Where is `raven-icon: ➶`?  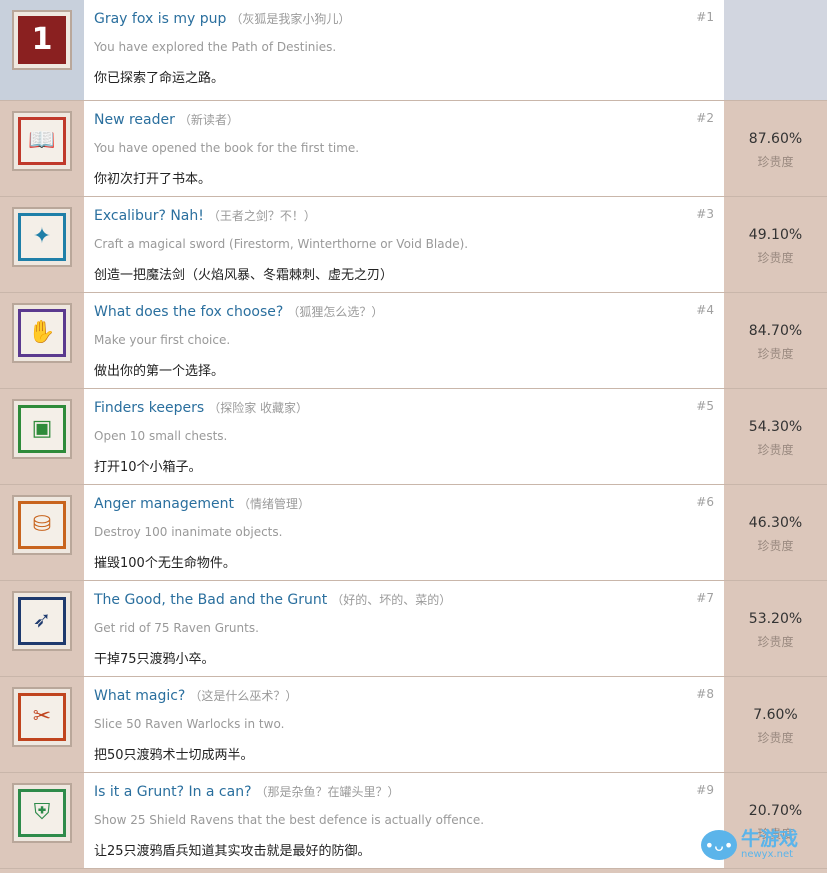 raven-icon: ➶ is located at coordinates (42, 621).